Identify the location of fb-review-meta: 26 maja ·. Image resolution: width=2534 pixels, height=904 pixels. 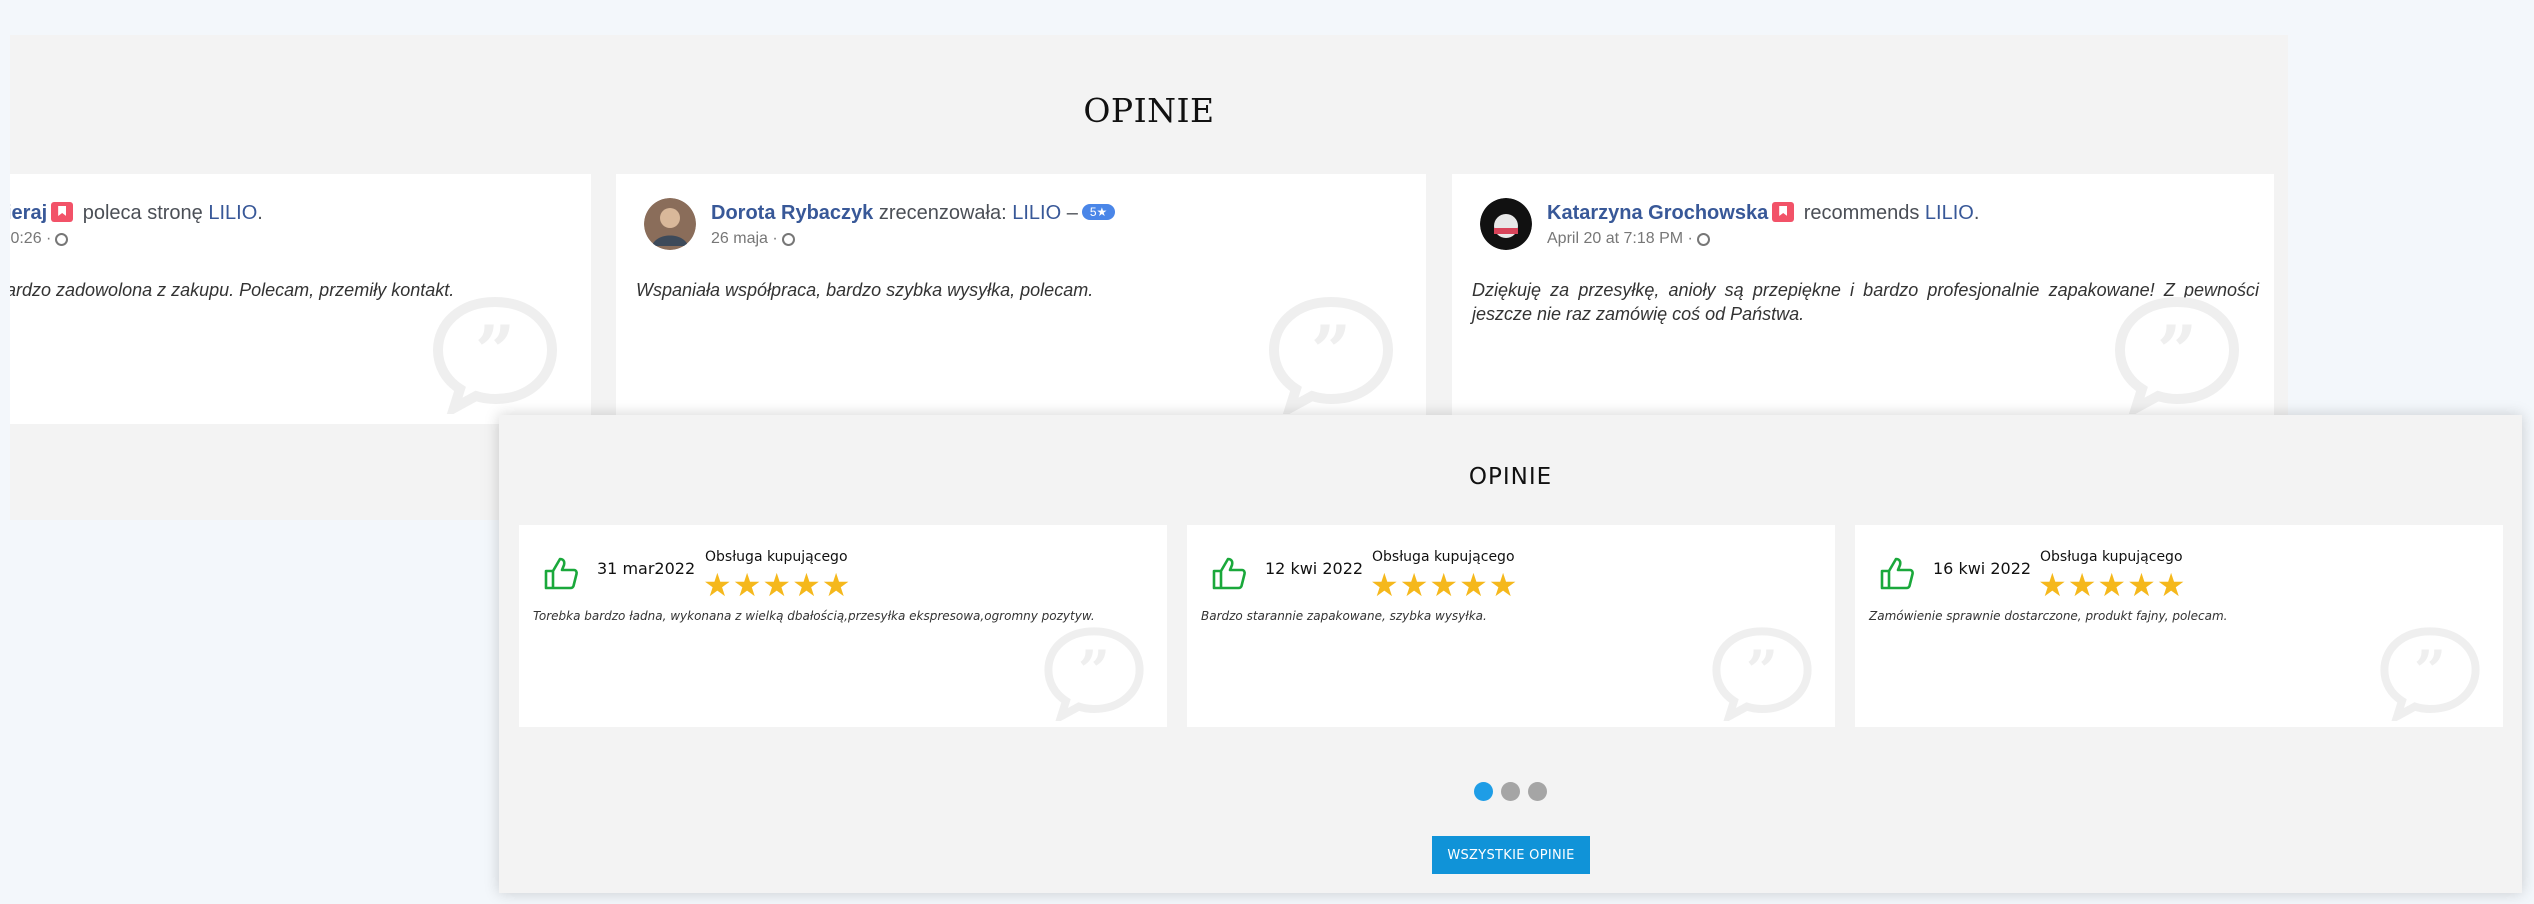
(753, 239).